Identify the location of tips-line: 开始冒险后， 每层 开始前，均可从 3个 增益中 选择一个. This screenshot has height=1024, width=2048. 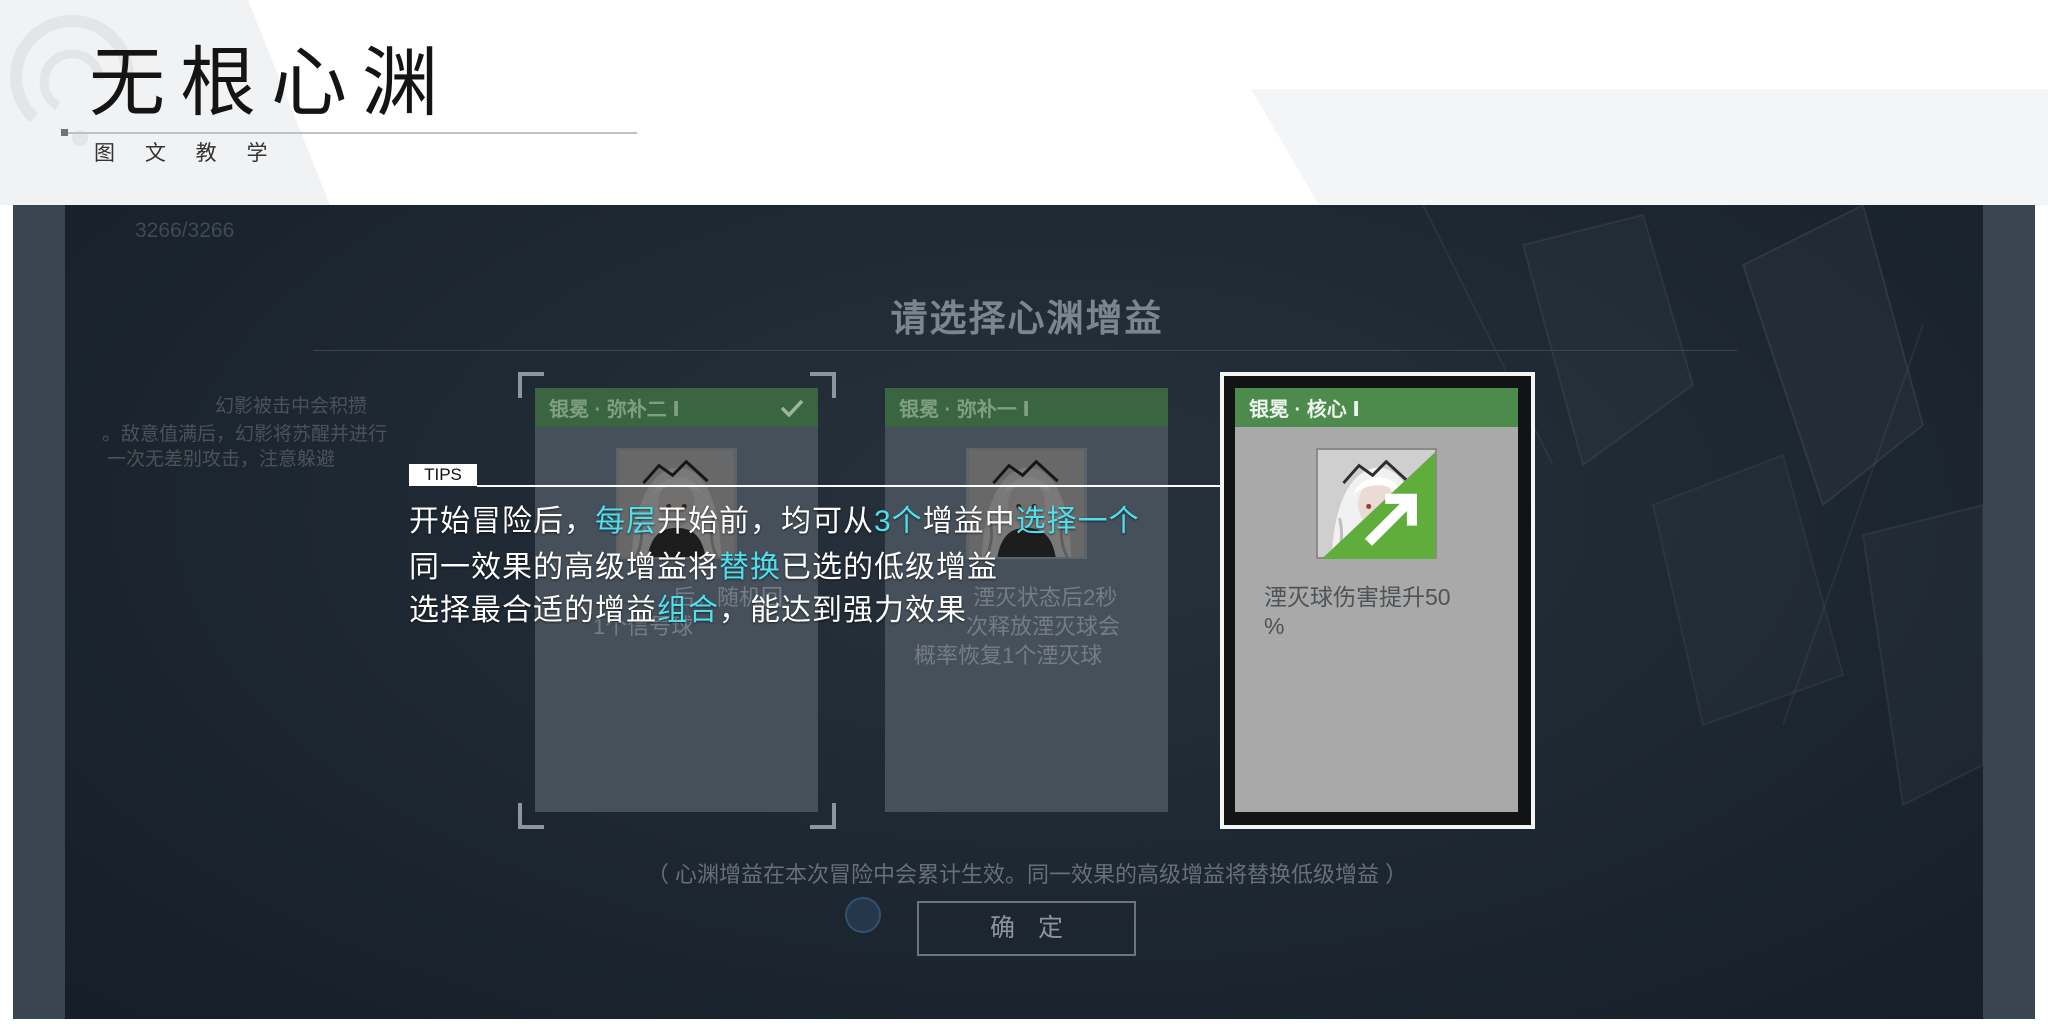
(774, 522).